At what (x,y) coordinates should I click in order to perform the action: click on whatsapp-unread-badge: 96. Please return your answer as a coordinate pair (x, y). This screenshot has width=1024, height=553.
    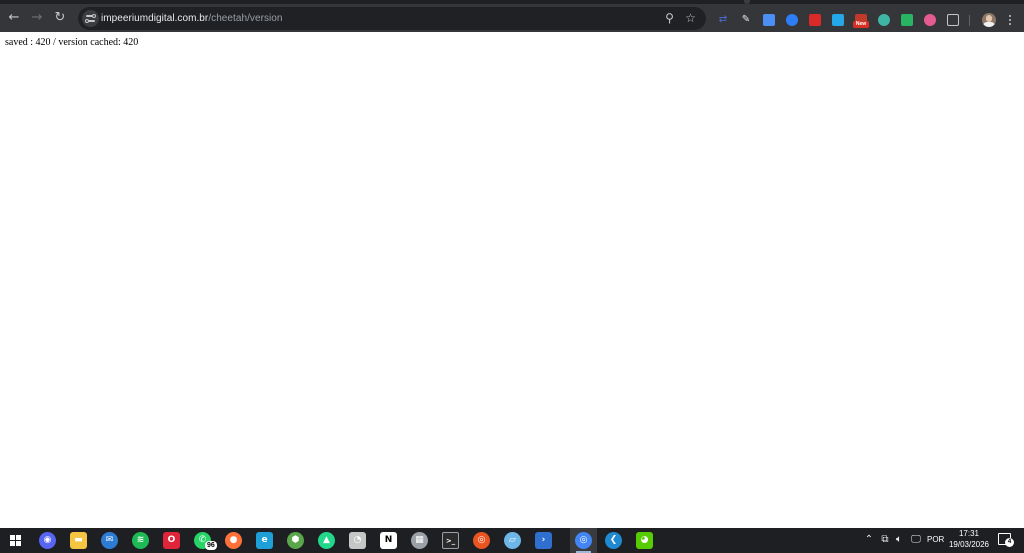
    Looking at the image, I should click on (211, 545).